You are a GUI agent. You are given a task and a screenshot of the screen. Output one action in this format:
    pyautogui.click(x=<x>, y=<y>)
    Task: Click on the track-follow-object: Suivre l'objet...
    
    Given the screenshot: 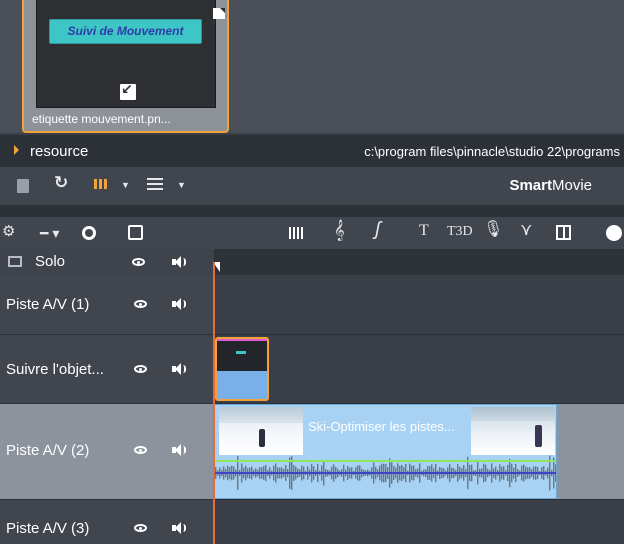 What is the action you would take?
    pyautogui.click(x=312, y=369)
    